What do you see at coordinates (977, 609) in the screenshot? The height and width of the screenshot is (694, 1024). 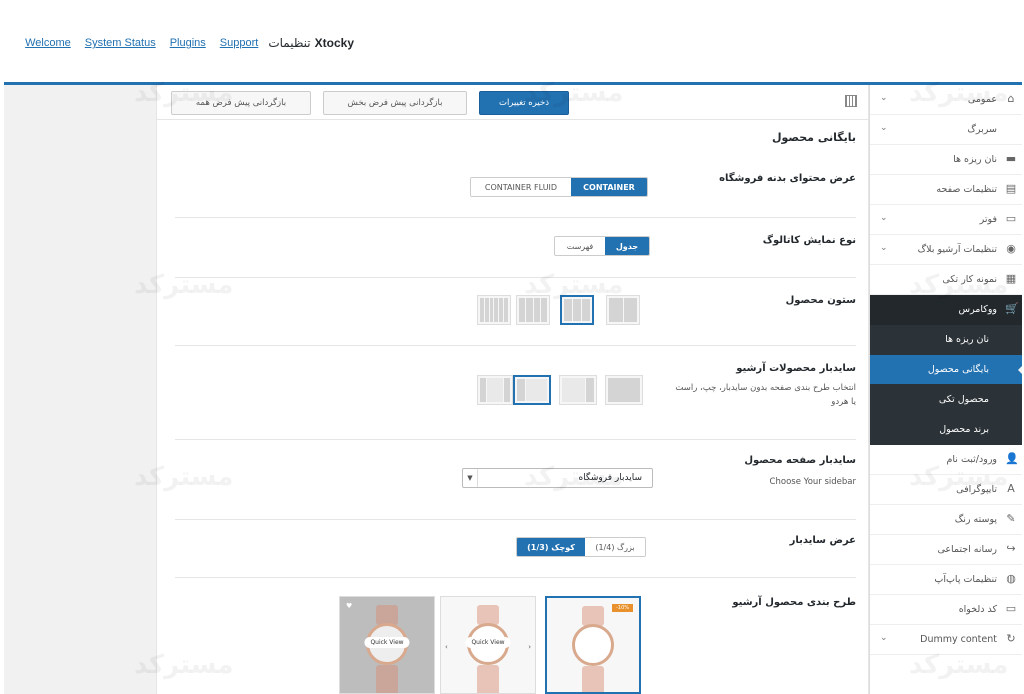 I see `sidebar-item-label: کد دلخواه` at bounding box center [977, 609].